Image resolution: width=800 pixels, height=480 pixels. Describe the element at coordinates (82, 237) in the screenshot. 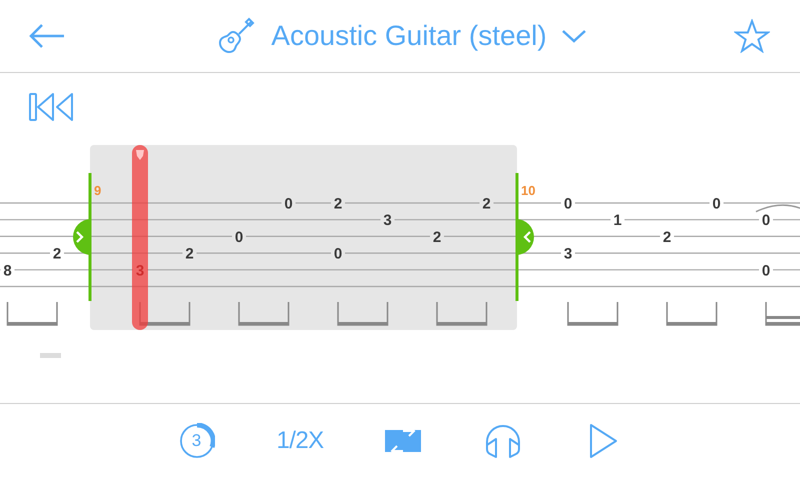

I see `loop-start-handle` at that location.